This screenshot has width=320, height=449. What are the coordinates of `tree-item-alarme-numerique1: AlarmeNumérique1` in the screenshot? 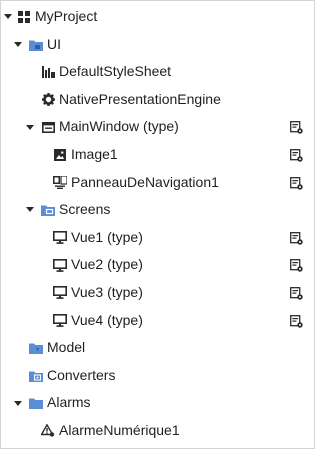 It's located at (157, 431).